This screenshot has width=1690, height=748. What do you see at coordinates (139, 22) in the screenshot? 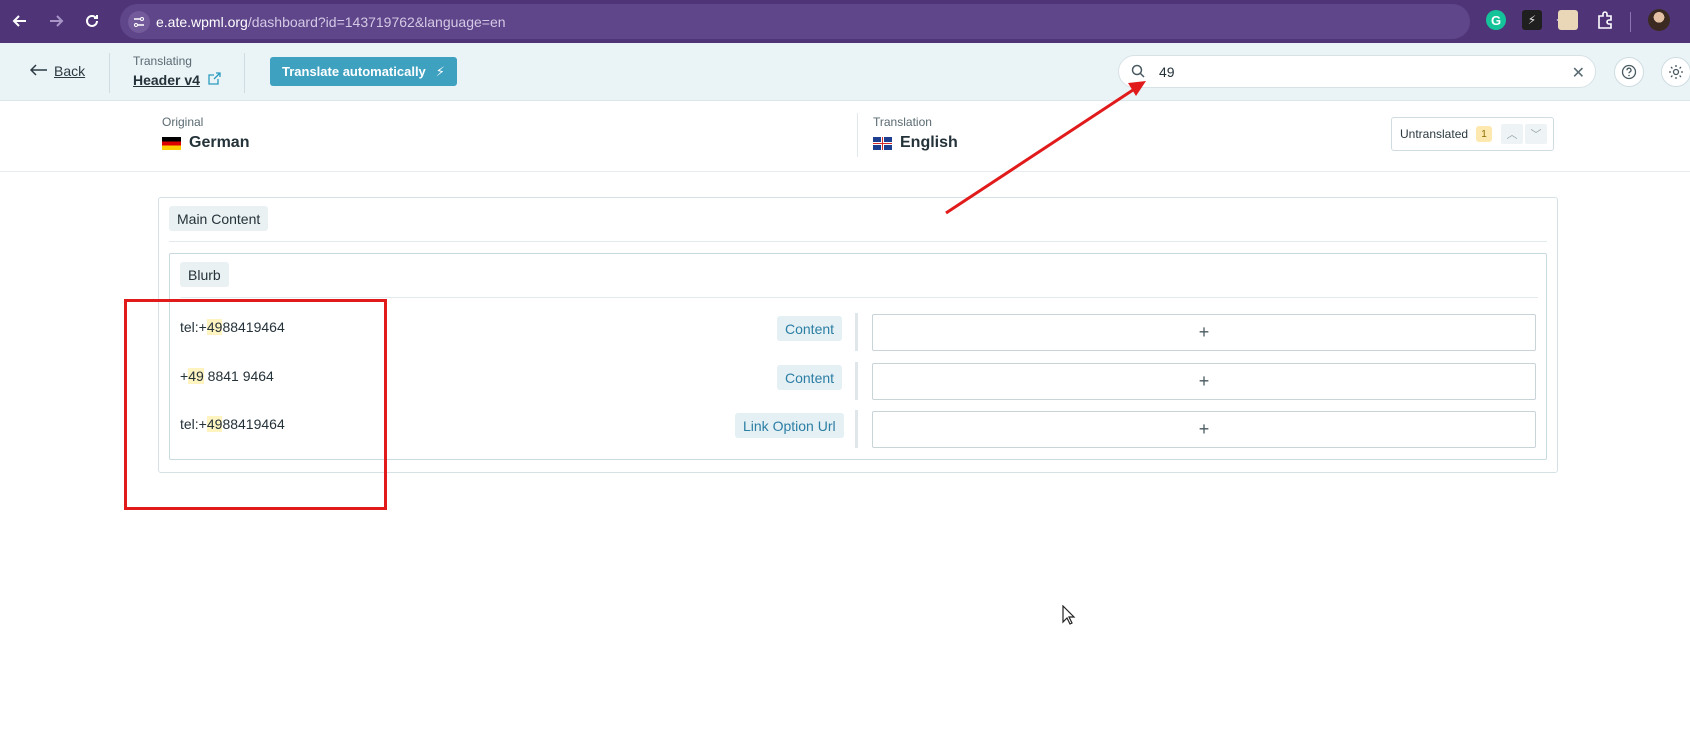
I see `site-settings-icon` at bounding box center [139, 22].